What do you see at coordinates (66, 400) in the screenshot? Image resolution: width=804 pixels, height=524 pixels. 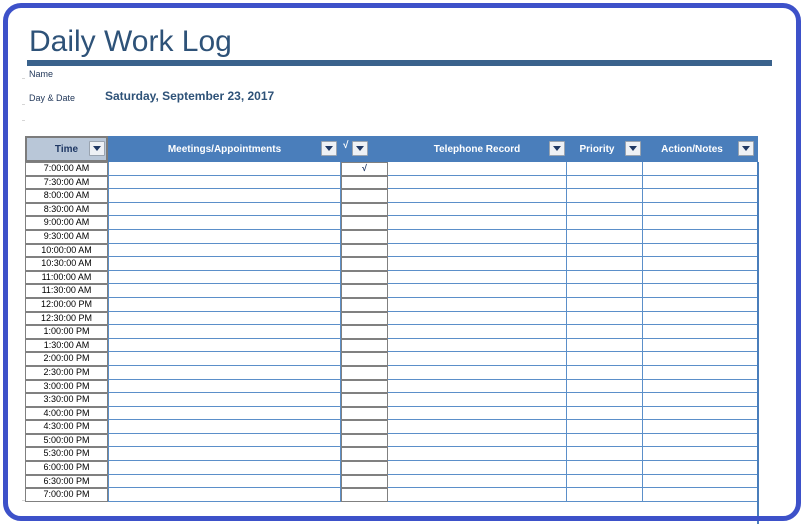 I see `cell-time: 3:30:00 PM` at bounding box center [66, 400].